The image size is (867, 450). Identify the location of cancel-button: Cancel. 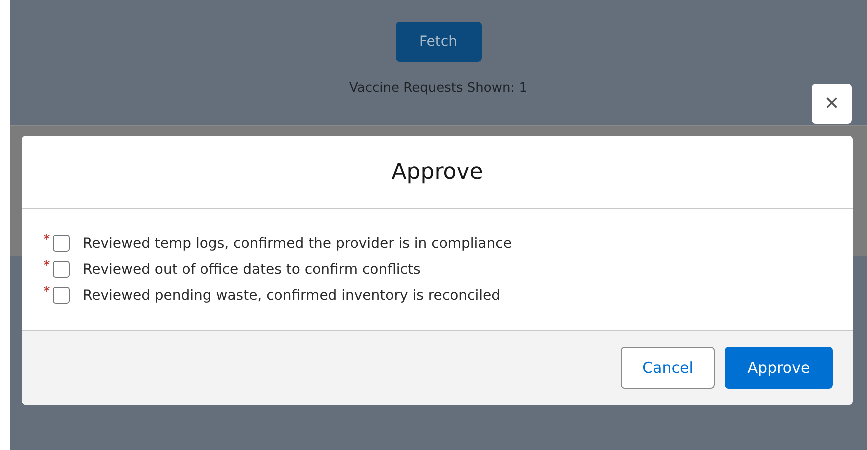
(668, 368).